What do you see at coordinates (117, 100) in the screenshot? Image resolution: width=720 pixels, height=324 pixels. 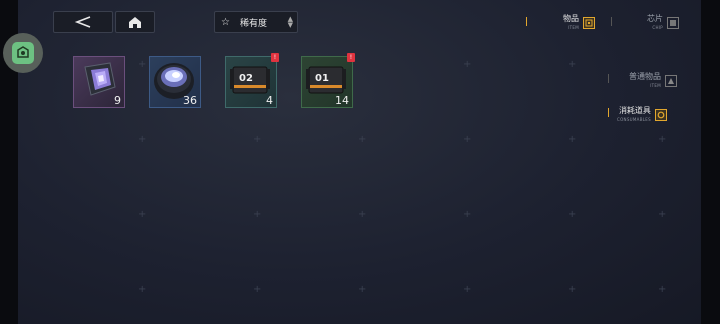 I see `item-count: 9` at bounding box center [117, 100].